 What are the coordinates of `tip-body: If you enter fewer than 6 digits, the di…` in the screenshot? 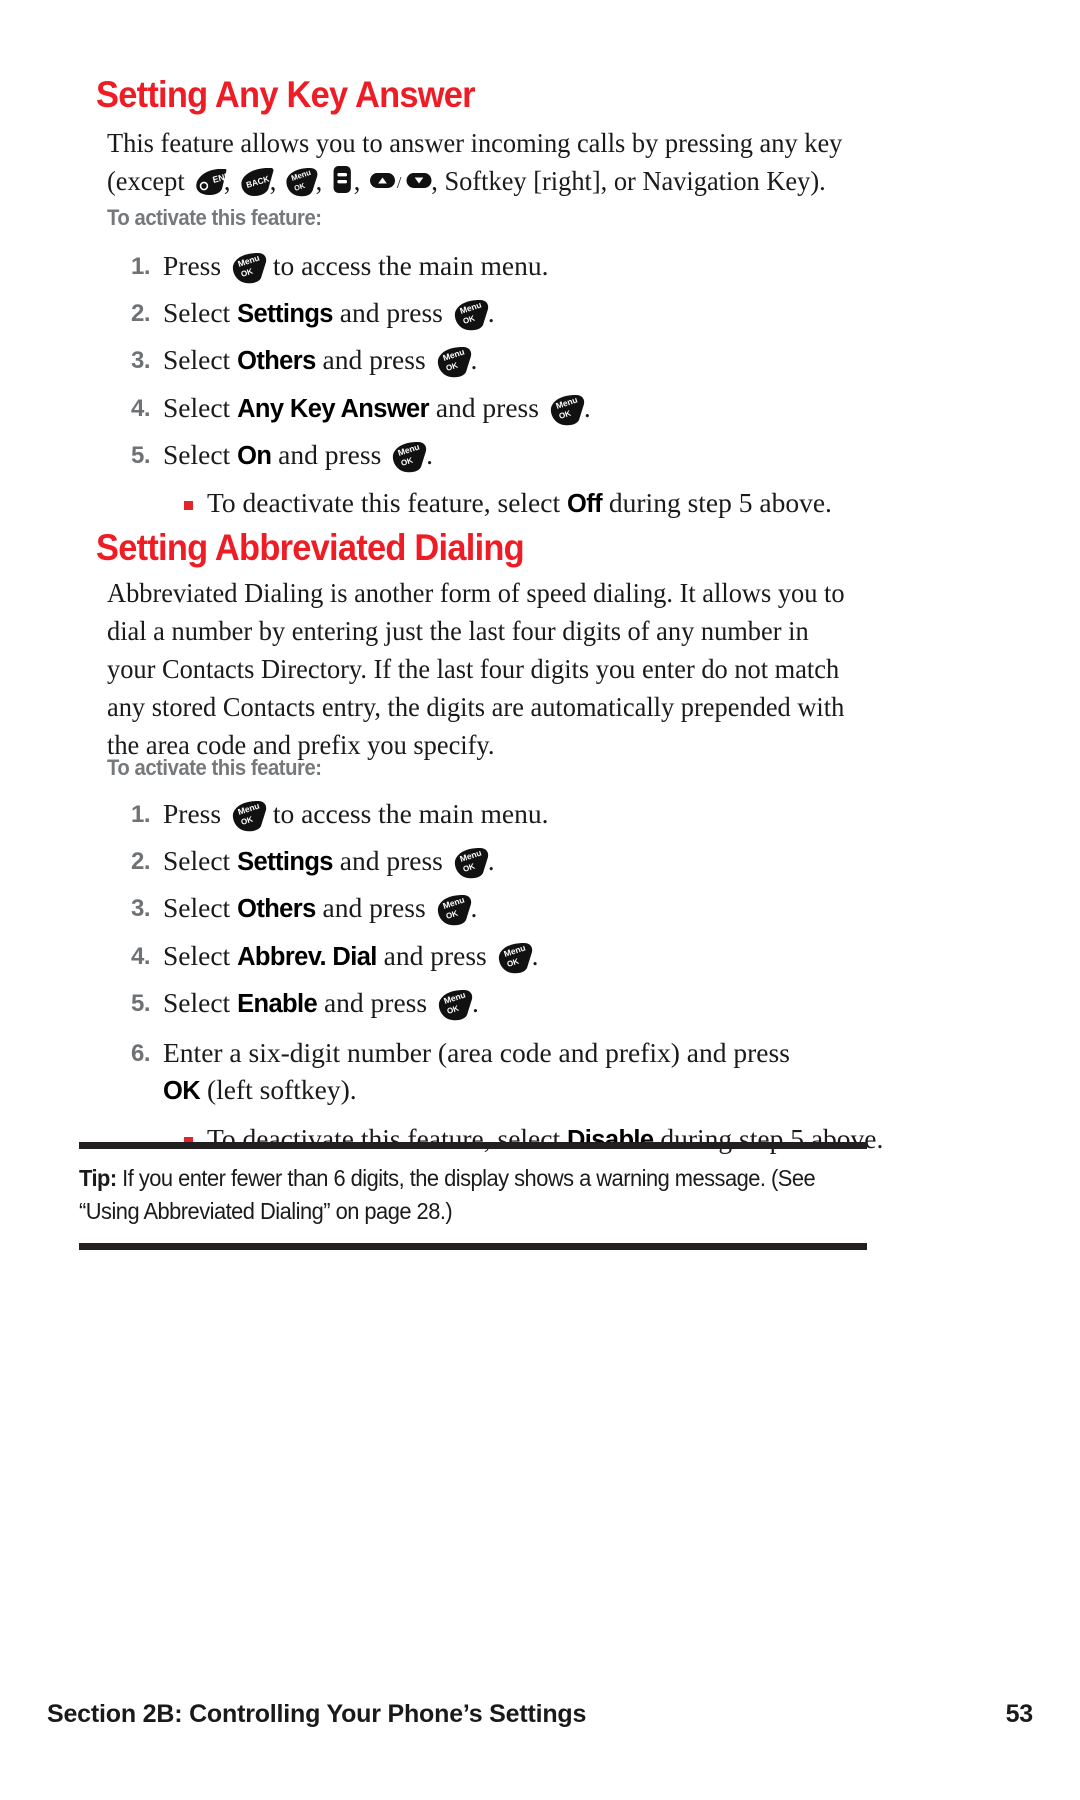 It's located at (447, 1194).